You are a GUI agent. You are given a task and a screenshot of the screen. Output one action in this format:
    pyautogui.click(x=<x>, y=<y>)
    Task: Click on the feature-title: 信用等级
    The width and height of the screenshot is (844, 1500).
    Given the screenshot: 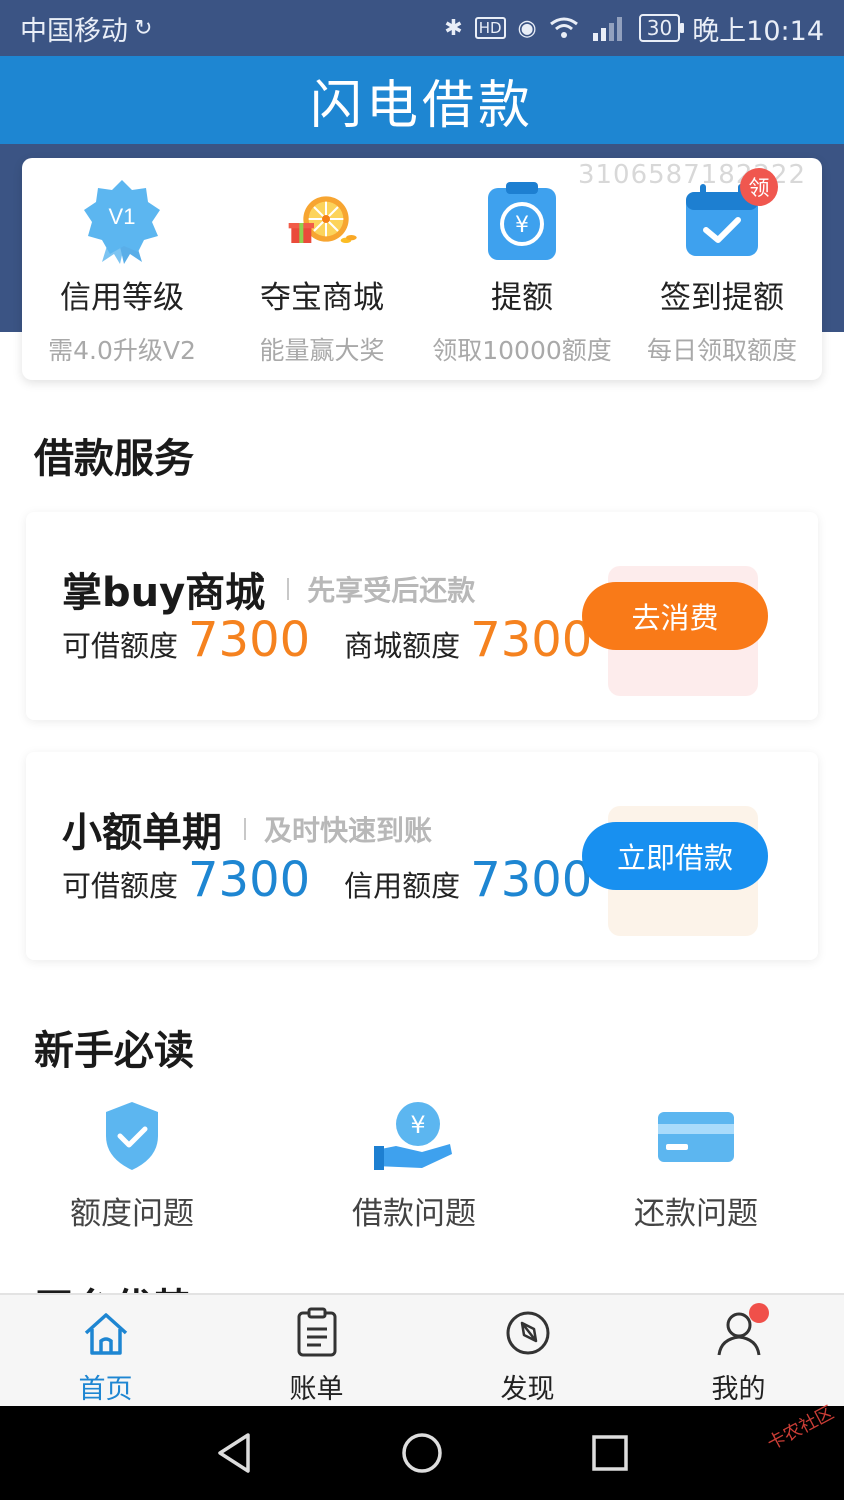 What is the action you would take?
    pyautogui.click(x=122, y=298)
    